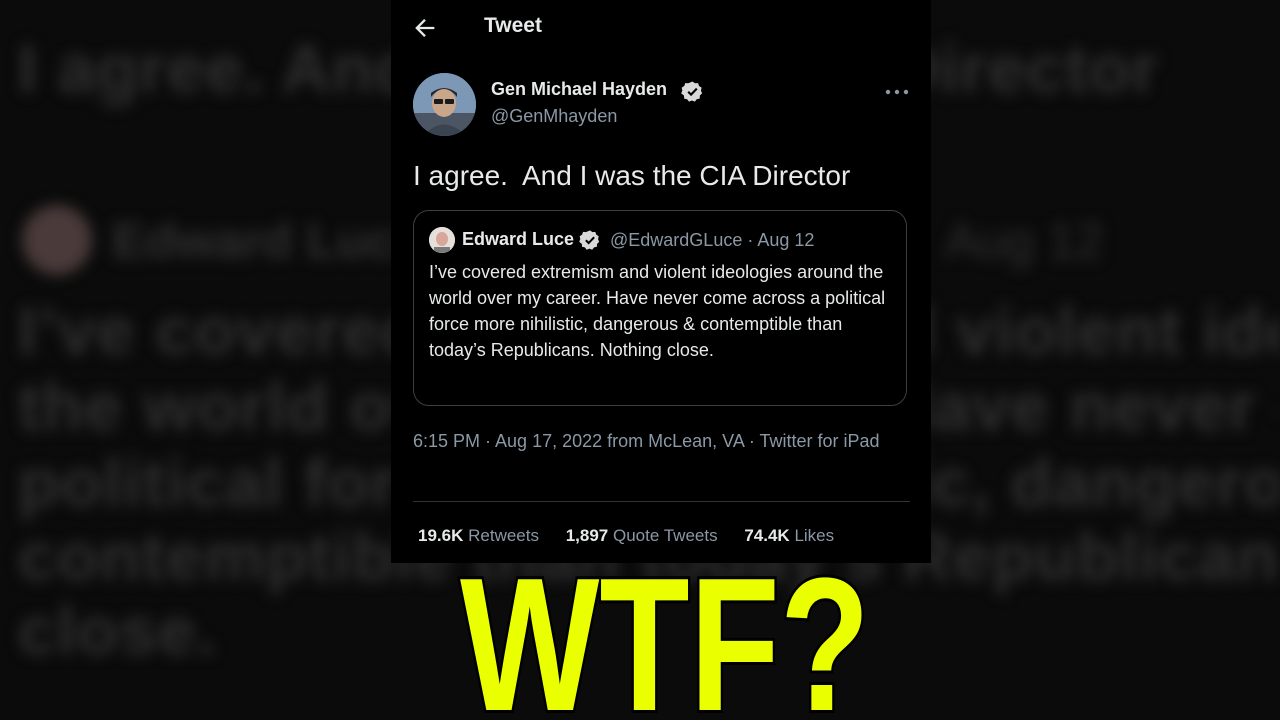 This screenshot has height=720, width=1280. What do you see at coordinates (513, 25) in the screenshot?
I see `page-title: Tweet` at bounding box center [513, 25].